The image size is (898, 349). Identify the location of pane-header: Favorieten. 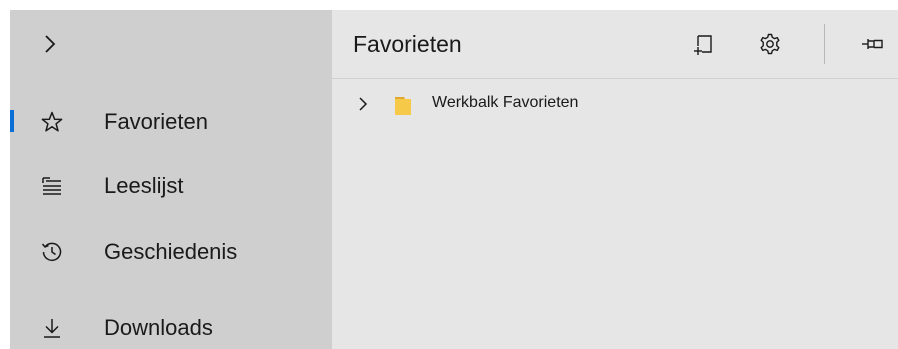
(615, 44).